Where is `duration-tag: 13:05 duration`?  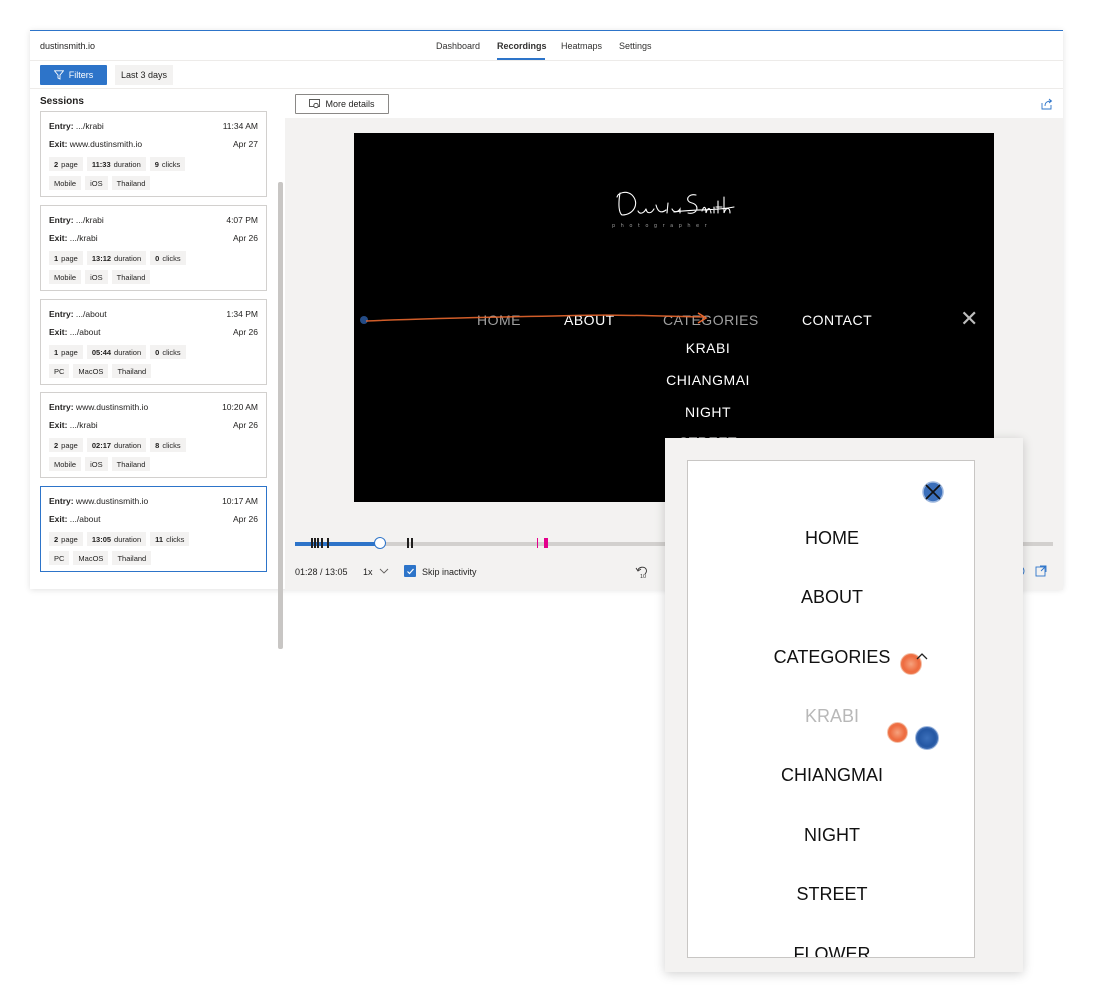 duration-tag: 13:05 duration is located at coordinates (116, 539).